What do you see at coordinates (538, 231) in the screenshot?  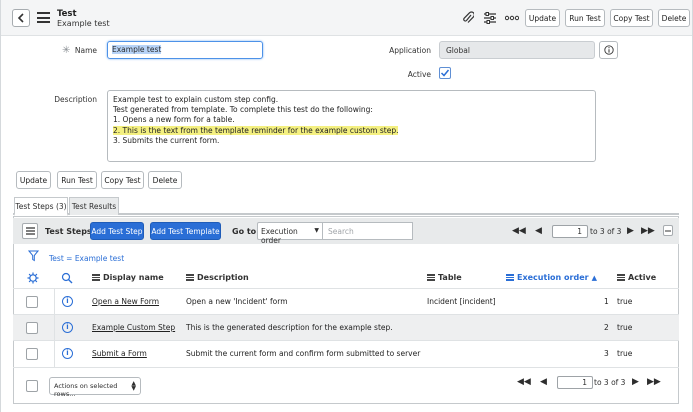 I see `previous-page-icon: ◀` at bounding box center [538, 231].